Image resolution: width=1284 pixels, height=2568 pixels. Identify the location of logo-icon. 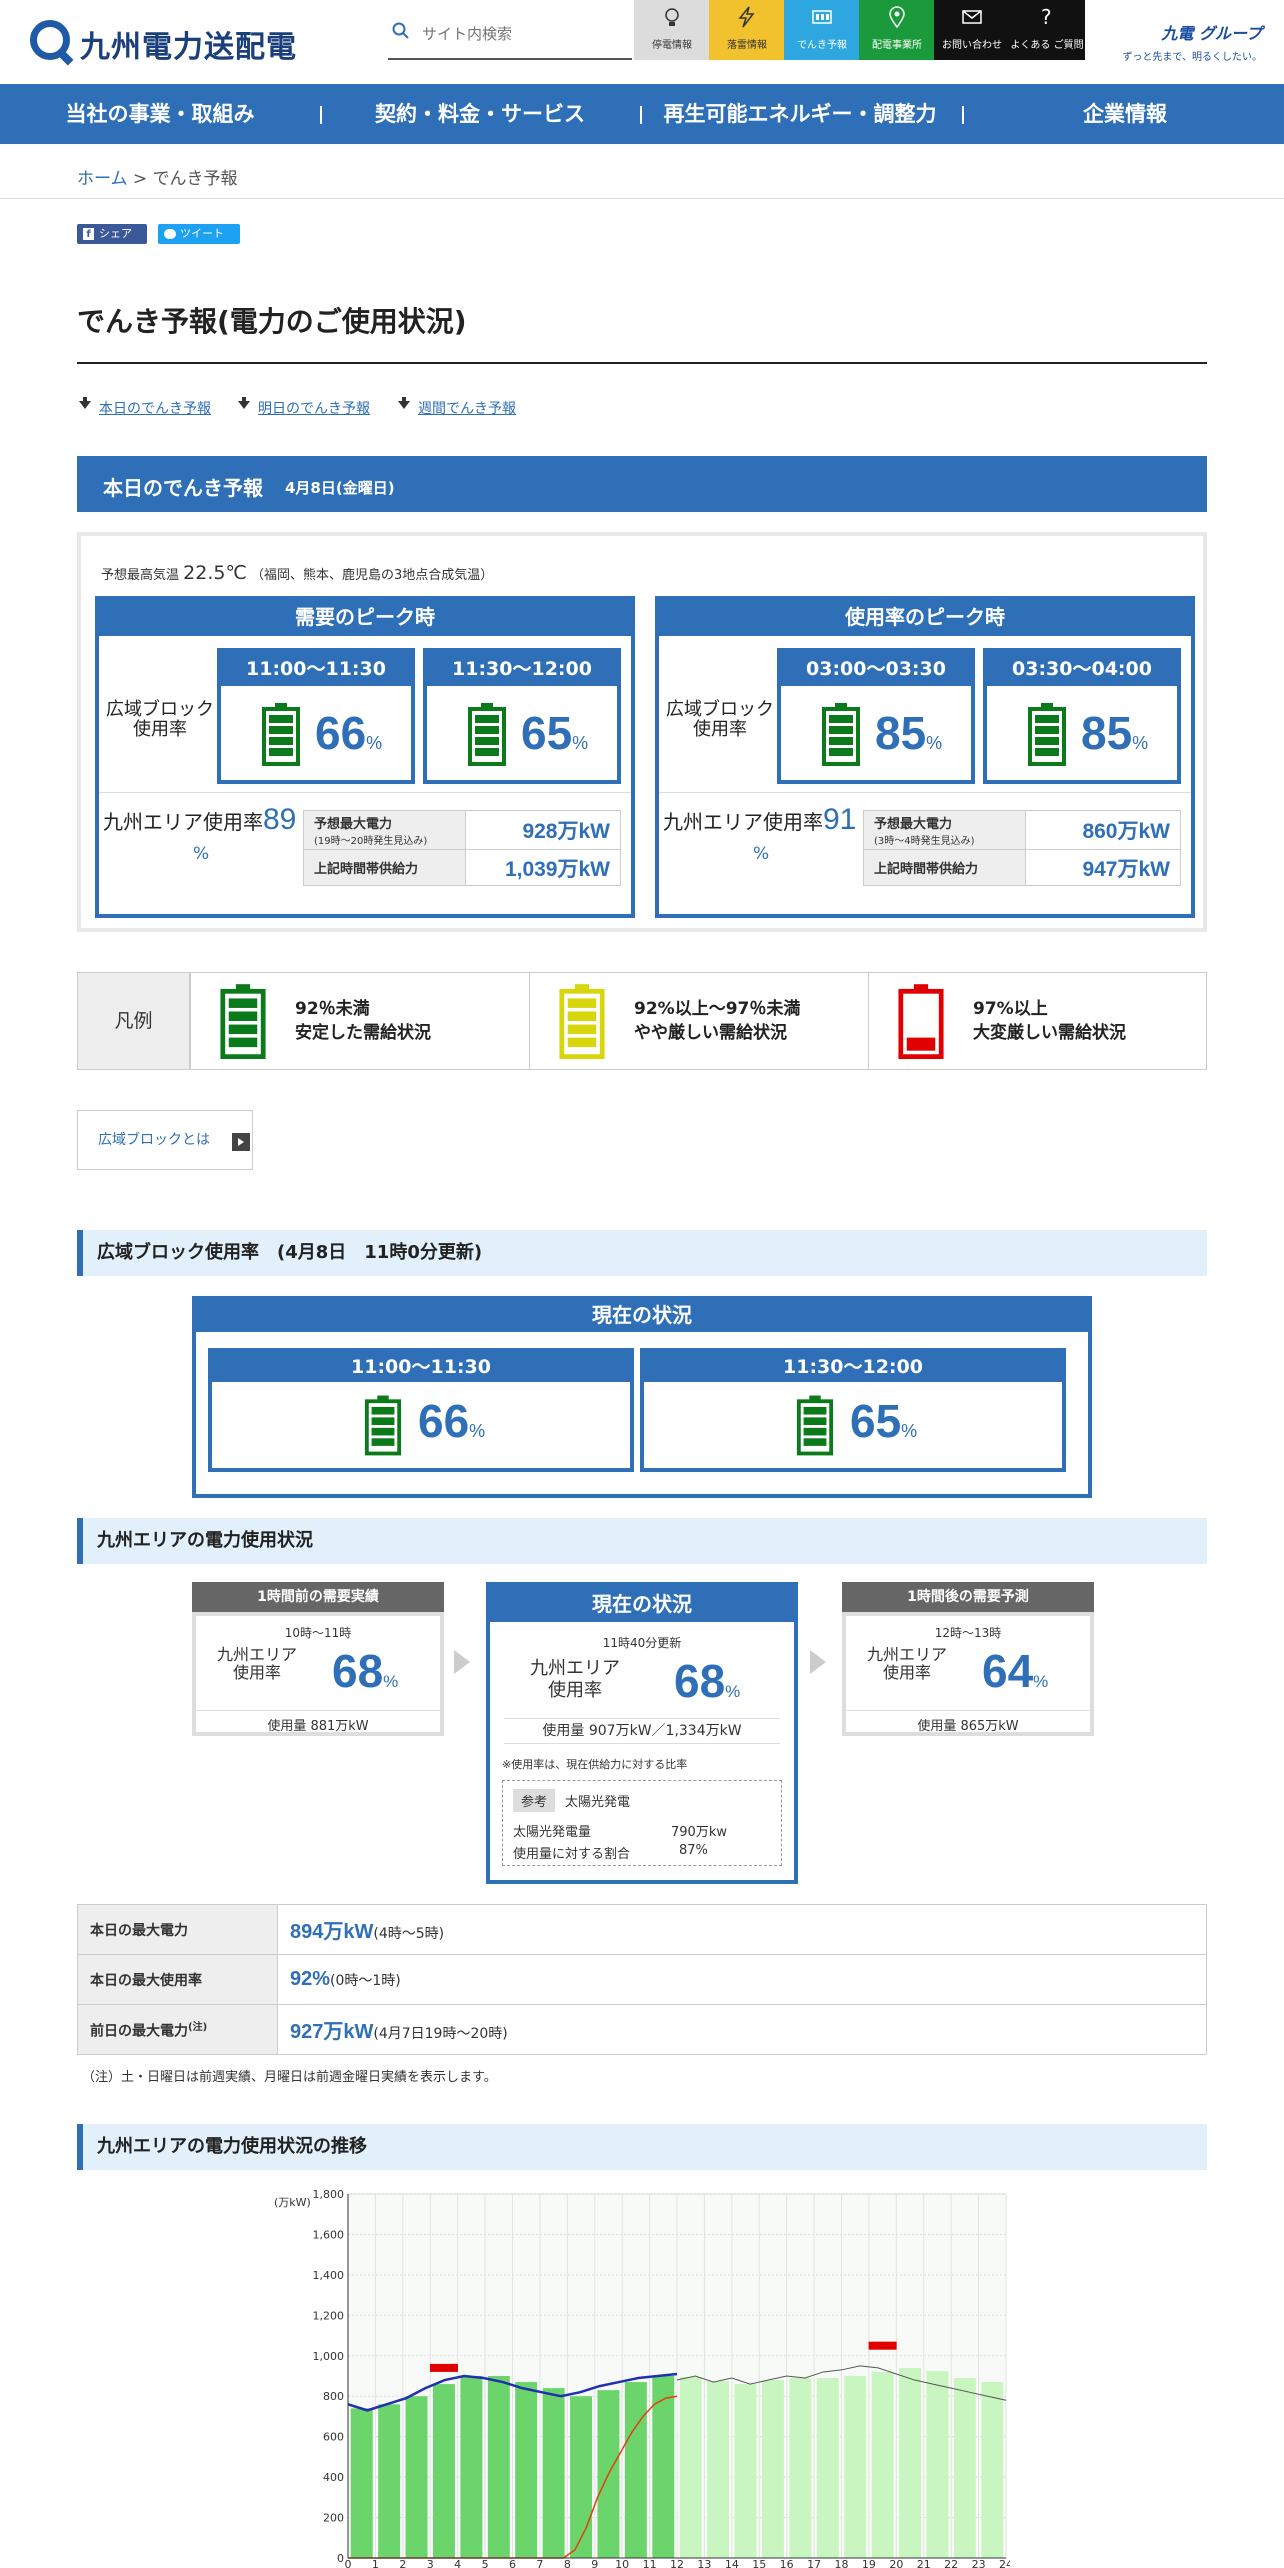
(50, 40).